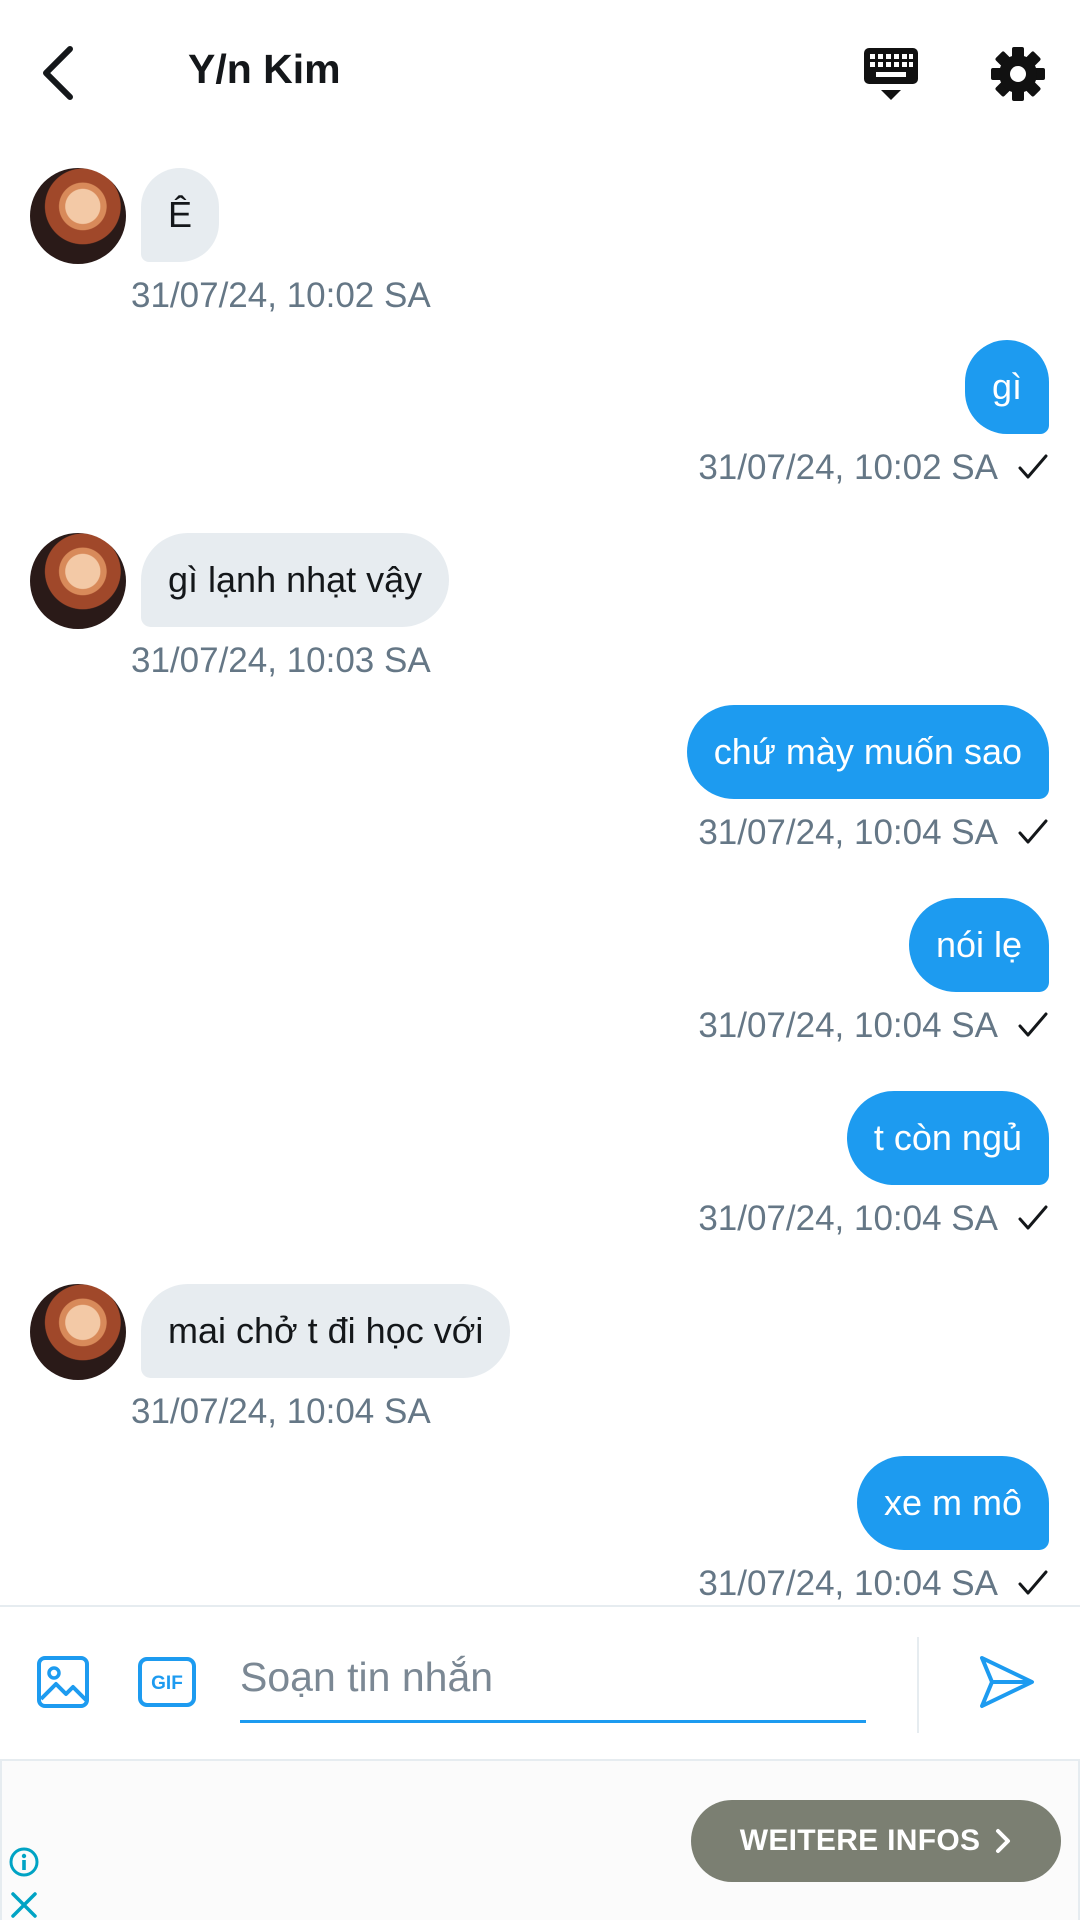  What do you see at coordinates (540, 1839) in the screenshot?
I see `ad-banner: WEITERE INFOS` at bounding box center [540, 1839].